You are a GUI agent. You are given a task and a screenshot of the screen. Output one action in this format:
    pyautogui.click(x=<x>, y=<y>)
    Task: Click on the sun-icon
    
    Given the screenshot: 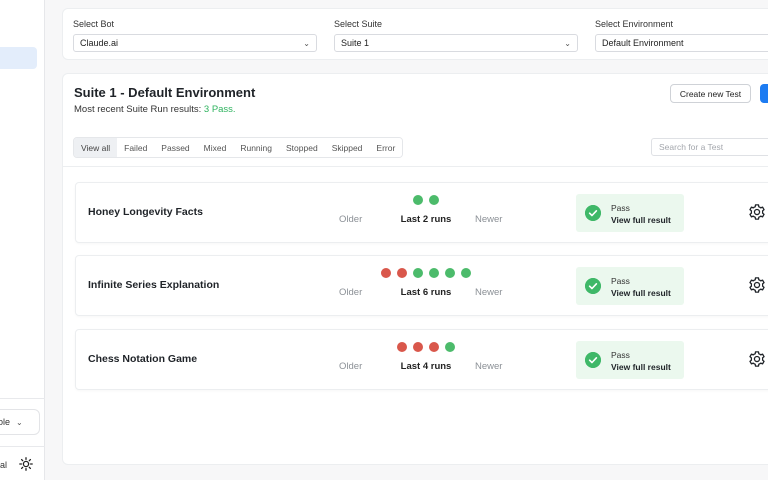 What is the action you would take?
    pyautogui.click(x=26, y=464)
    